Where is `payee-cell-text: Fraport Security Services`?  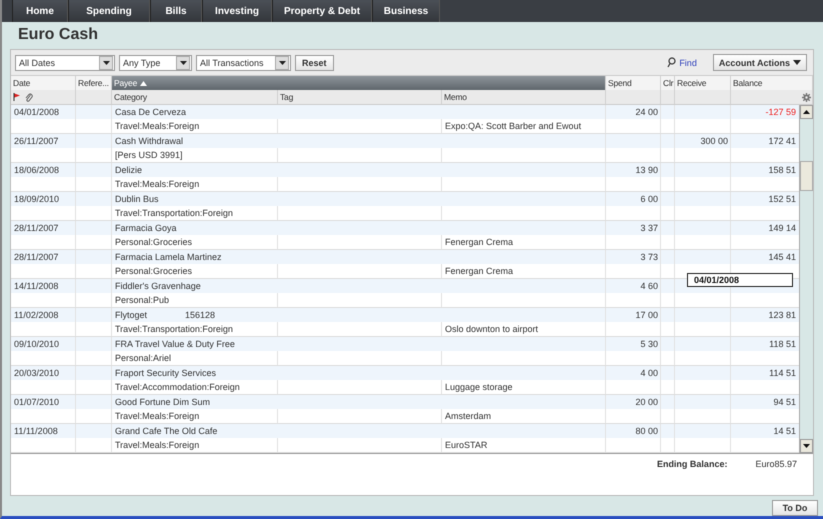
payee-cell-text: Fraport Security Services is located at coordinates (165, 373).